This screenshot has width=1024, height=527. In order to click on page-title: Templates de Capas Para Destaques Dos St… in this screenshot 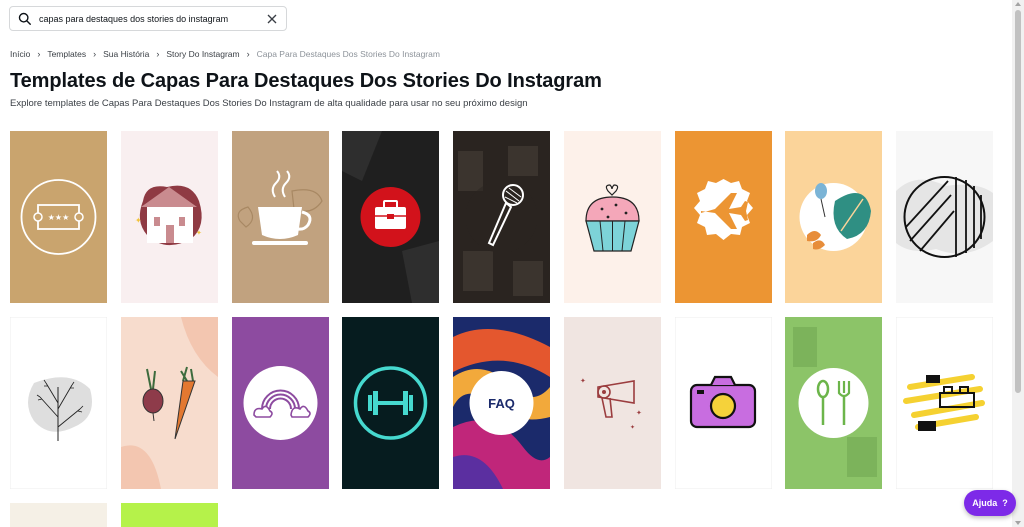, I will do `click(306, 81)`.